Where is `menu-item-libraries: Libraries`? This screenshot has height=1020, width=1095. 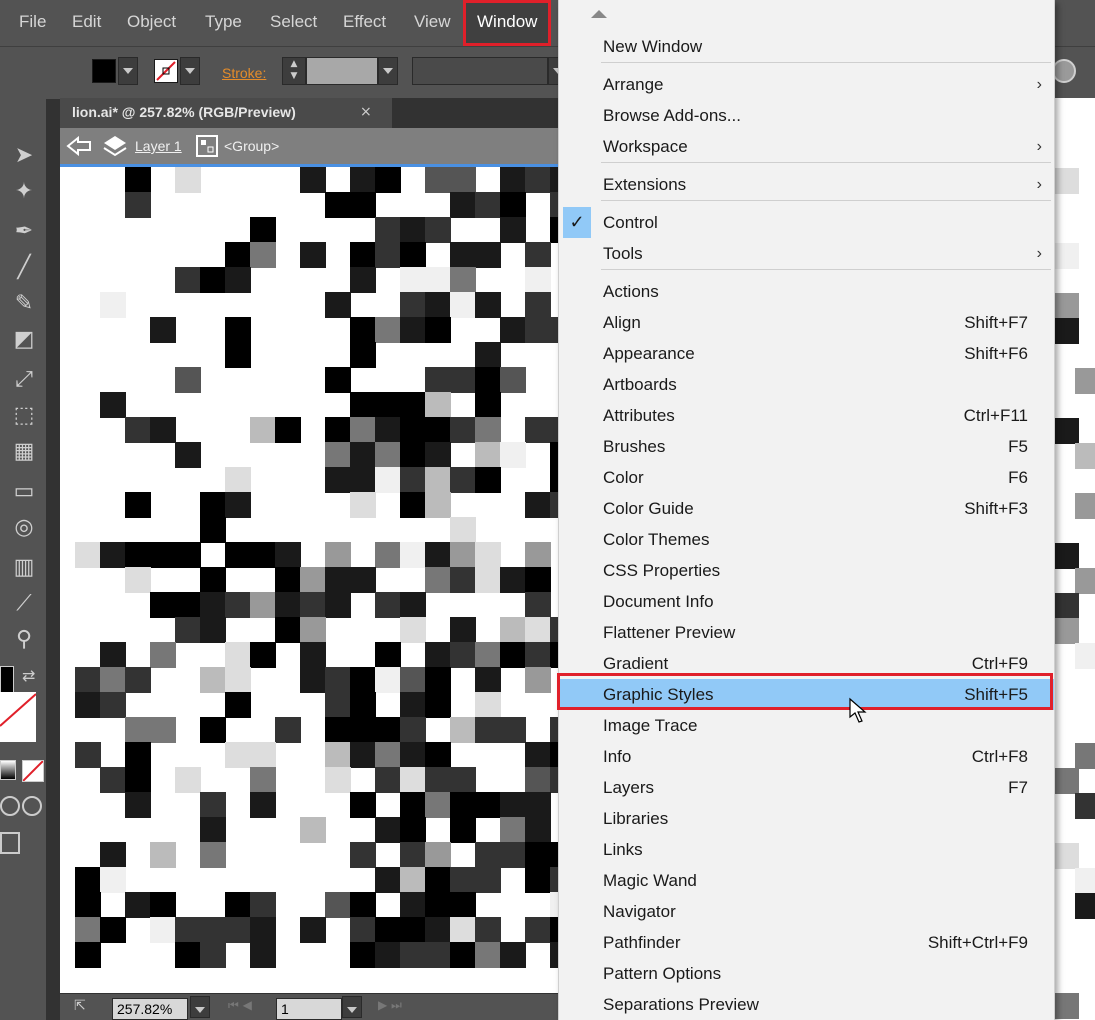 menu-item-libraries: Libraries is located at coordinates (806, 818).